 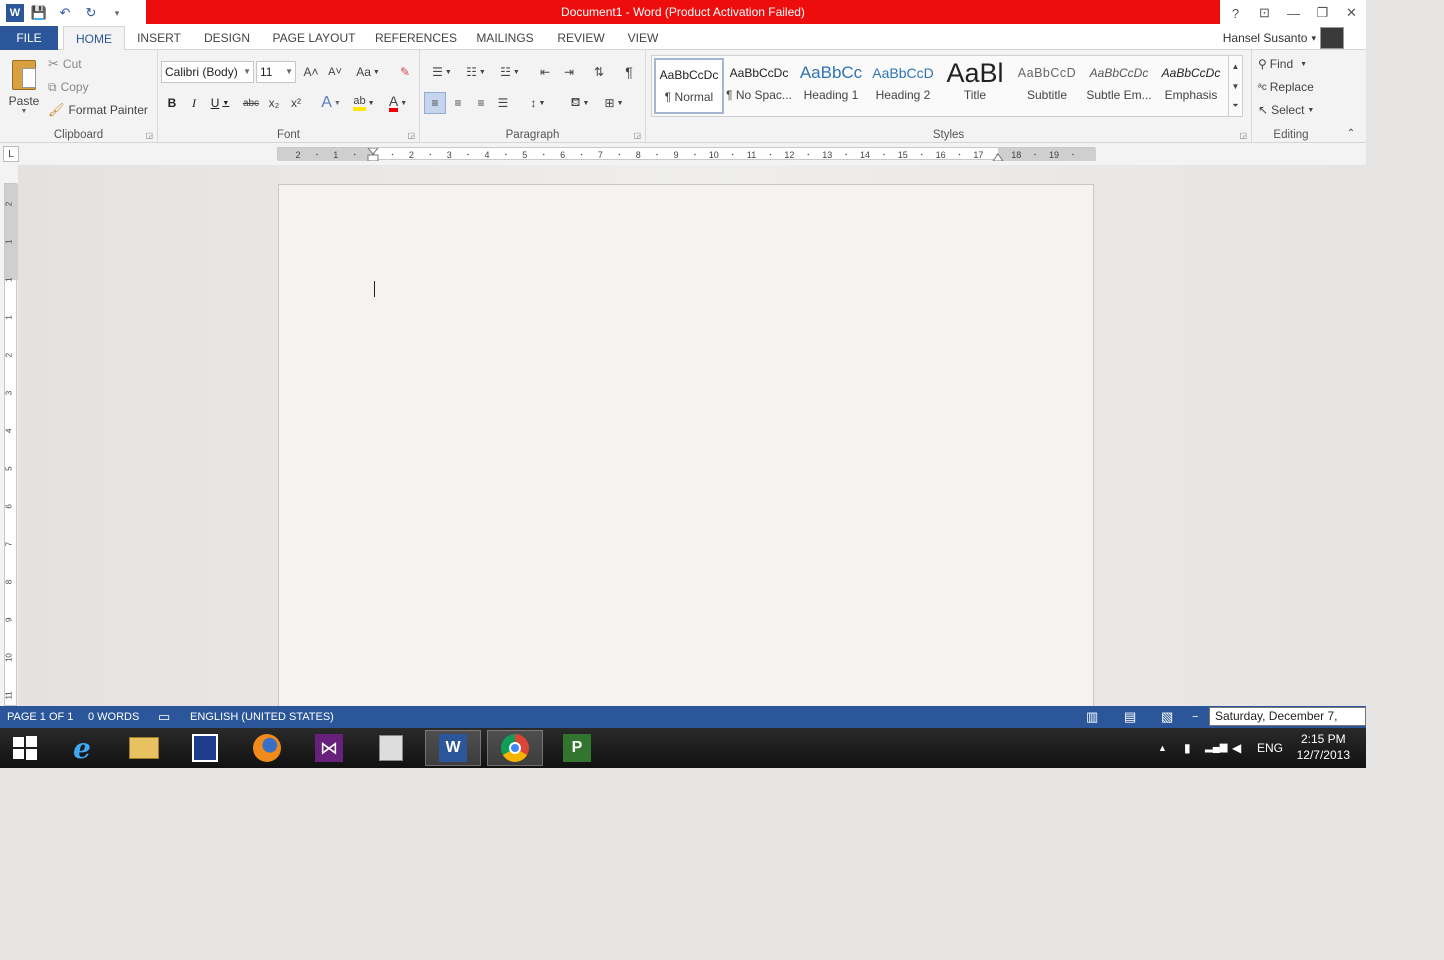 I want to click on tab-selector: L, so click(x=11, y=154).